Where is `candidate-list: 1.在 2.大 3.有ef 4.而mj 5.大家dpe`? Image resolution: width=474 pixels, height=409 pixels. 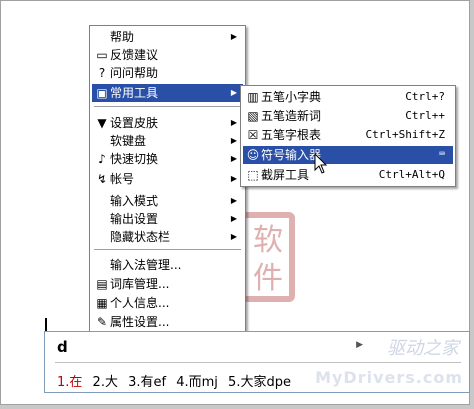
candidate-list: 1.在 2.大 3.有ef 4.而mj 5.大家dpe is located at coordinates (177, 380).